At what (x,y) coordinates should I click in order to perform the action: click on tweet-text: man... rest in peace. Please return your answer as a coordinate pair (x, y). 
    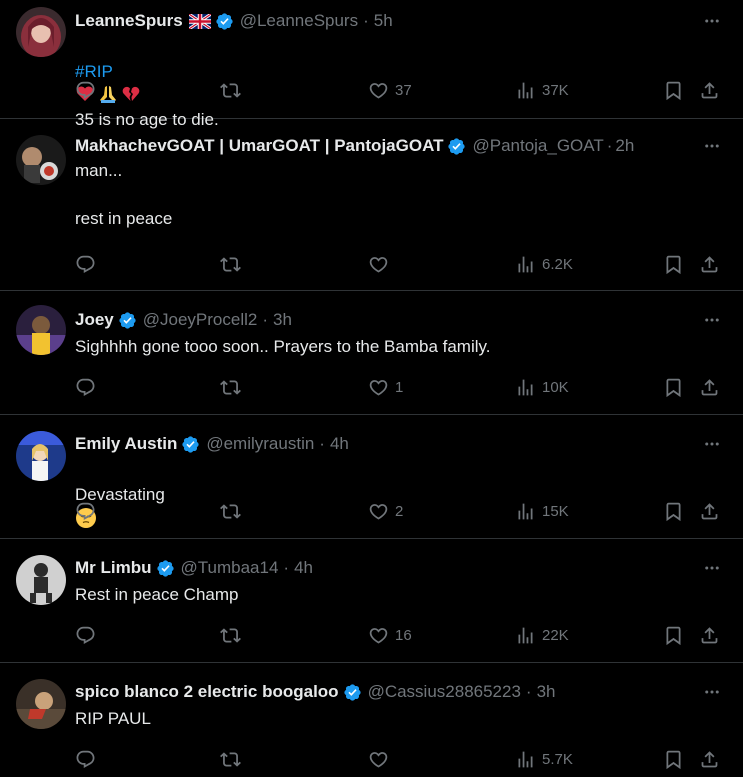
    Looking at the image, I should click on (124, 194).